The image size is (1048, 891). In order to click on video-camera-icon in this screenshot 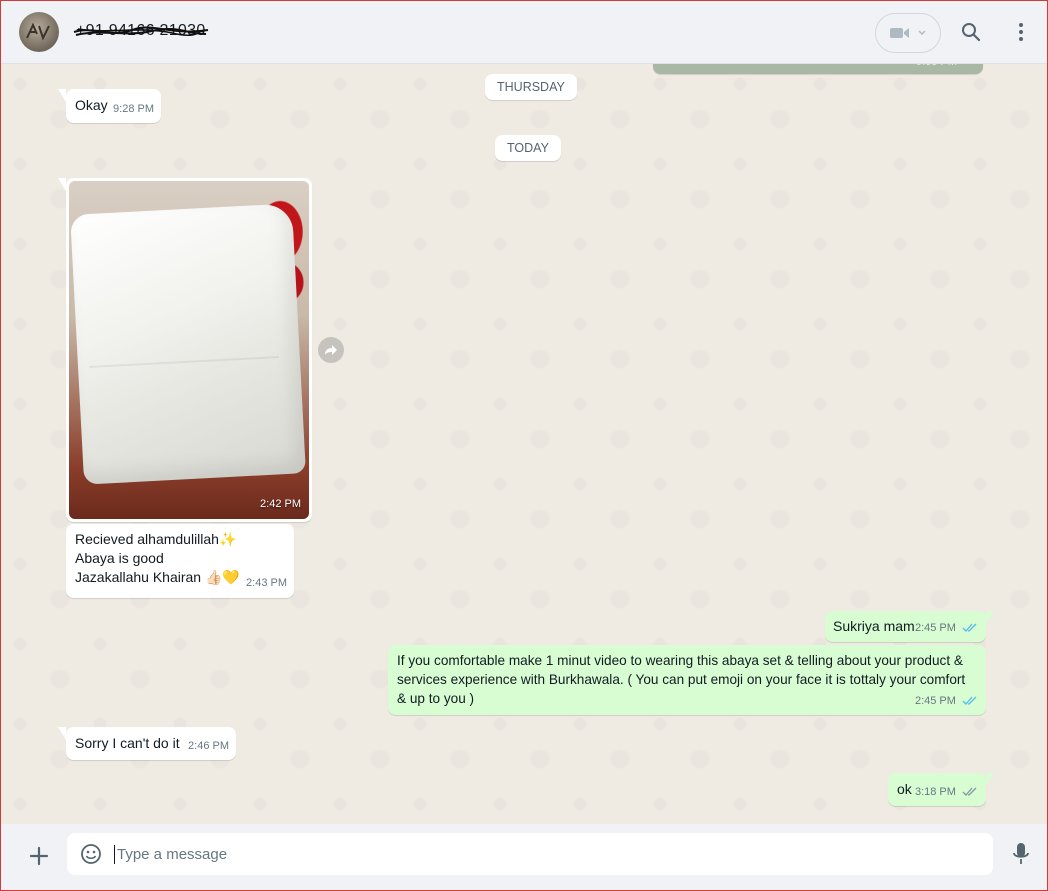, I will do `click(899, 33)`.